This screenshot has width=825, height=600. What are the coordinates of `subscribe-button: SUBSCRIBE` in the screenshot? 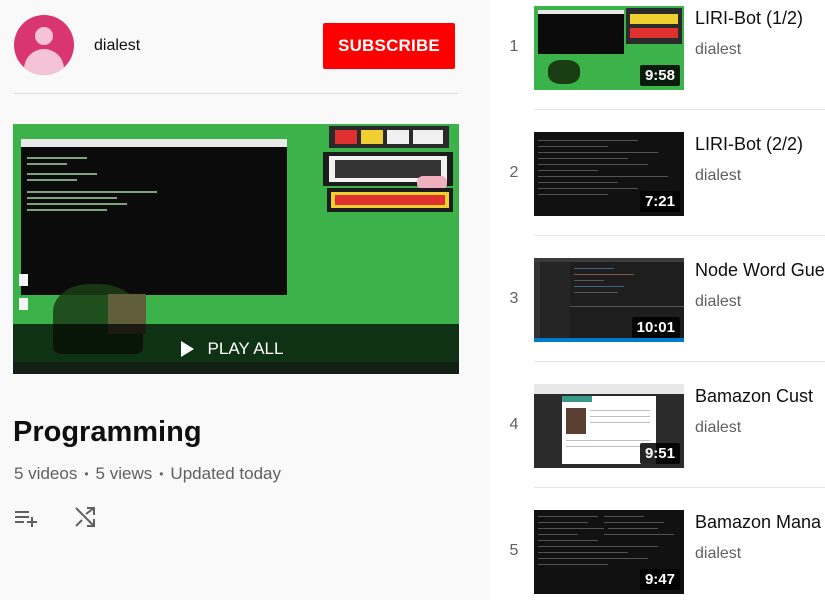 It's located at (389, 46).